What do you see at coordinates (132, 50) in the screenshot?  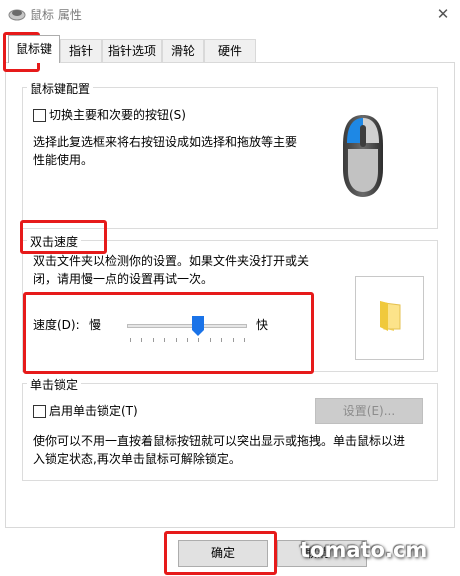 I see `tab-pointer-options: 指针选项` at bounding box center [132, 50].